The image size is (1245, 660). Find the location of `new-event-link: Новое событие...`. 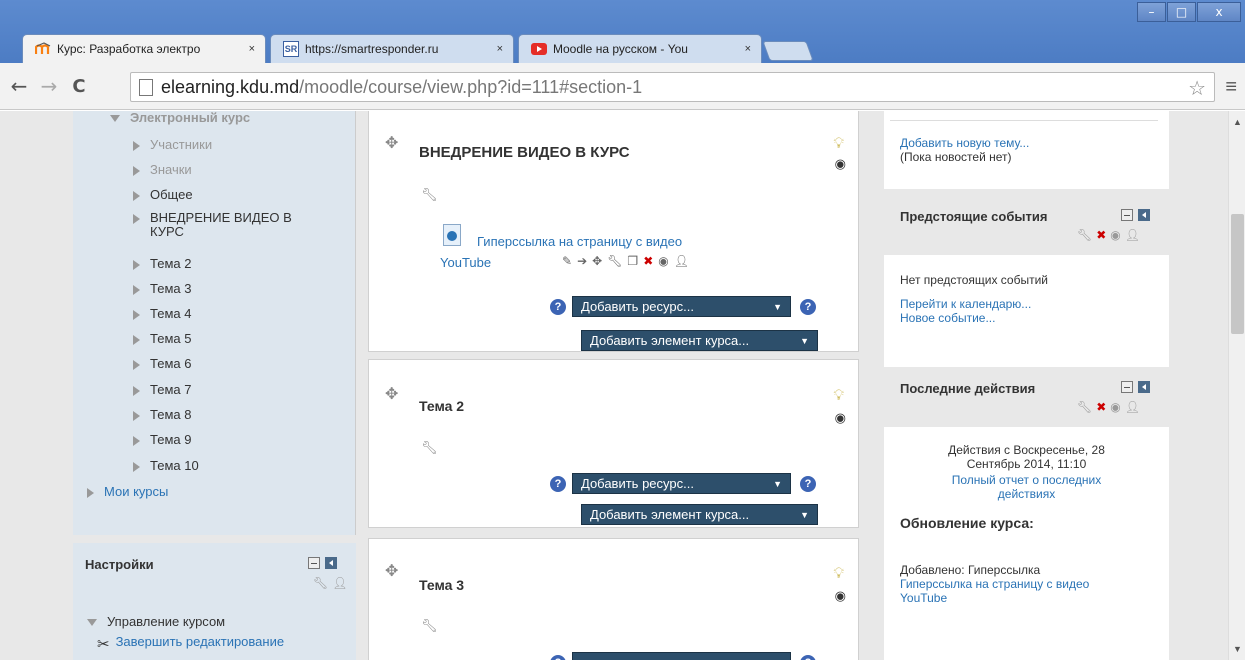

new-event-link: Новое событие... is located at coordinates (947, 318).